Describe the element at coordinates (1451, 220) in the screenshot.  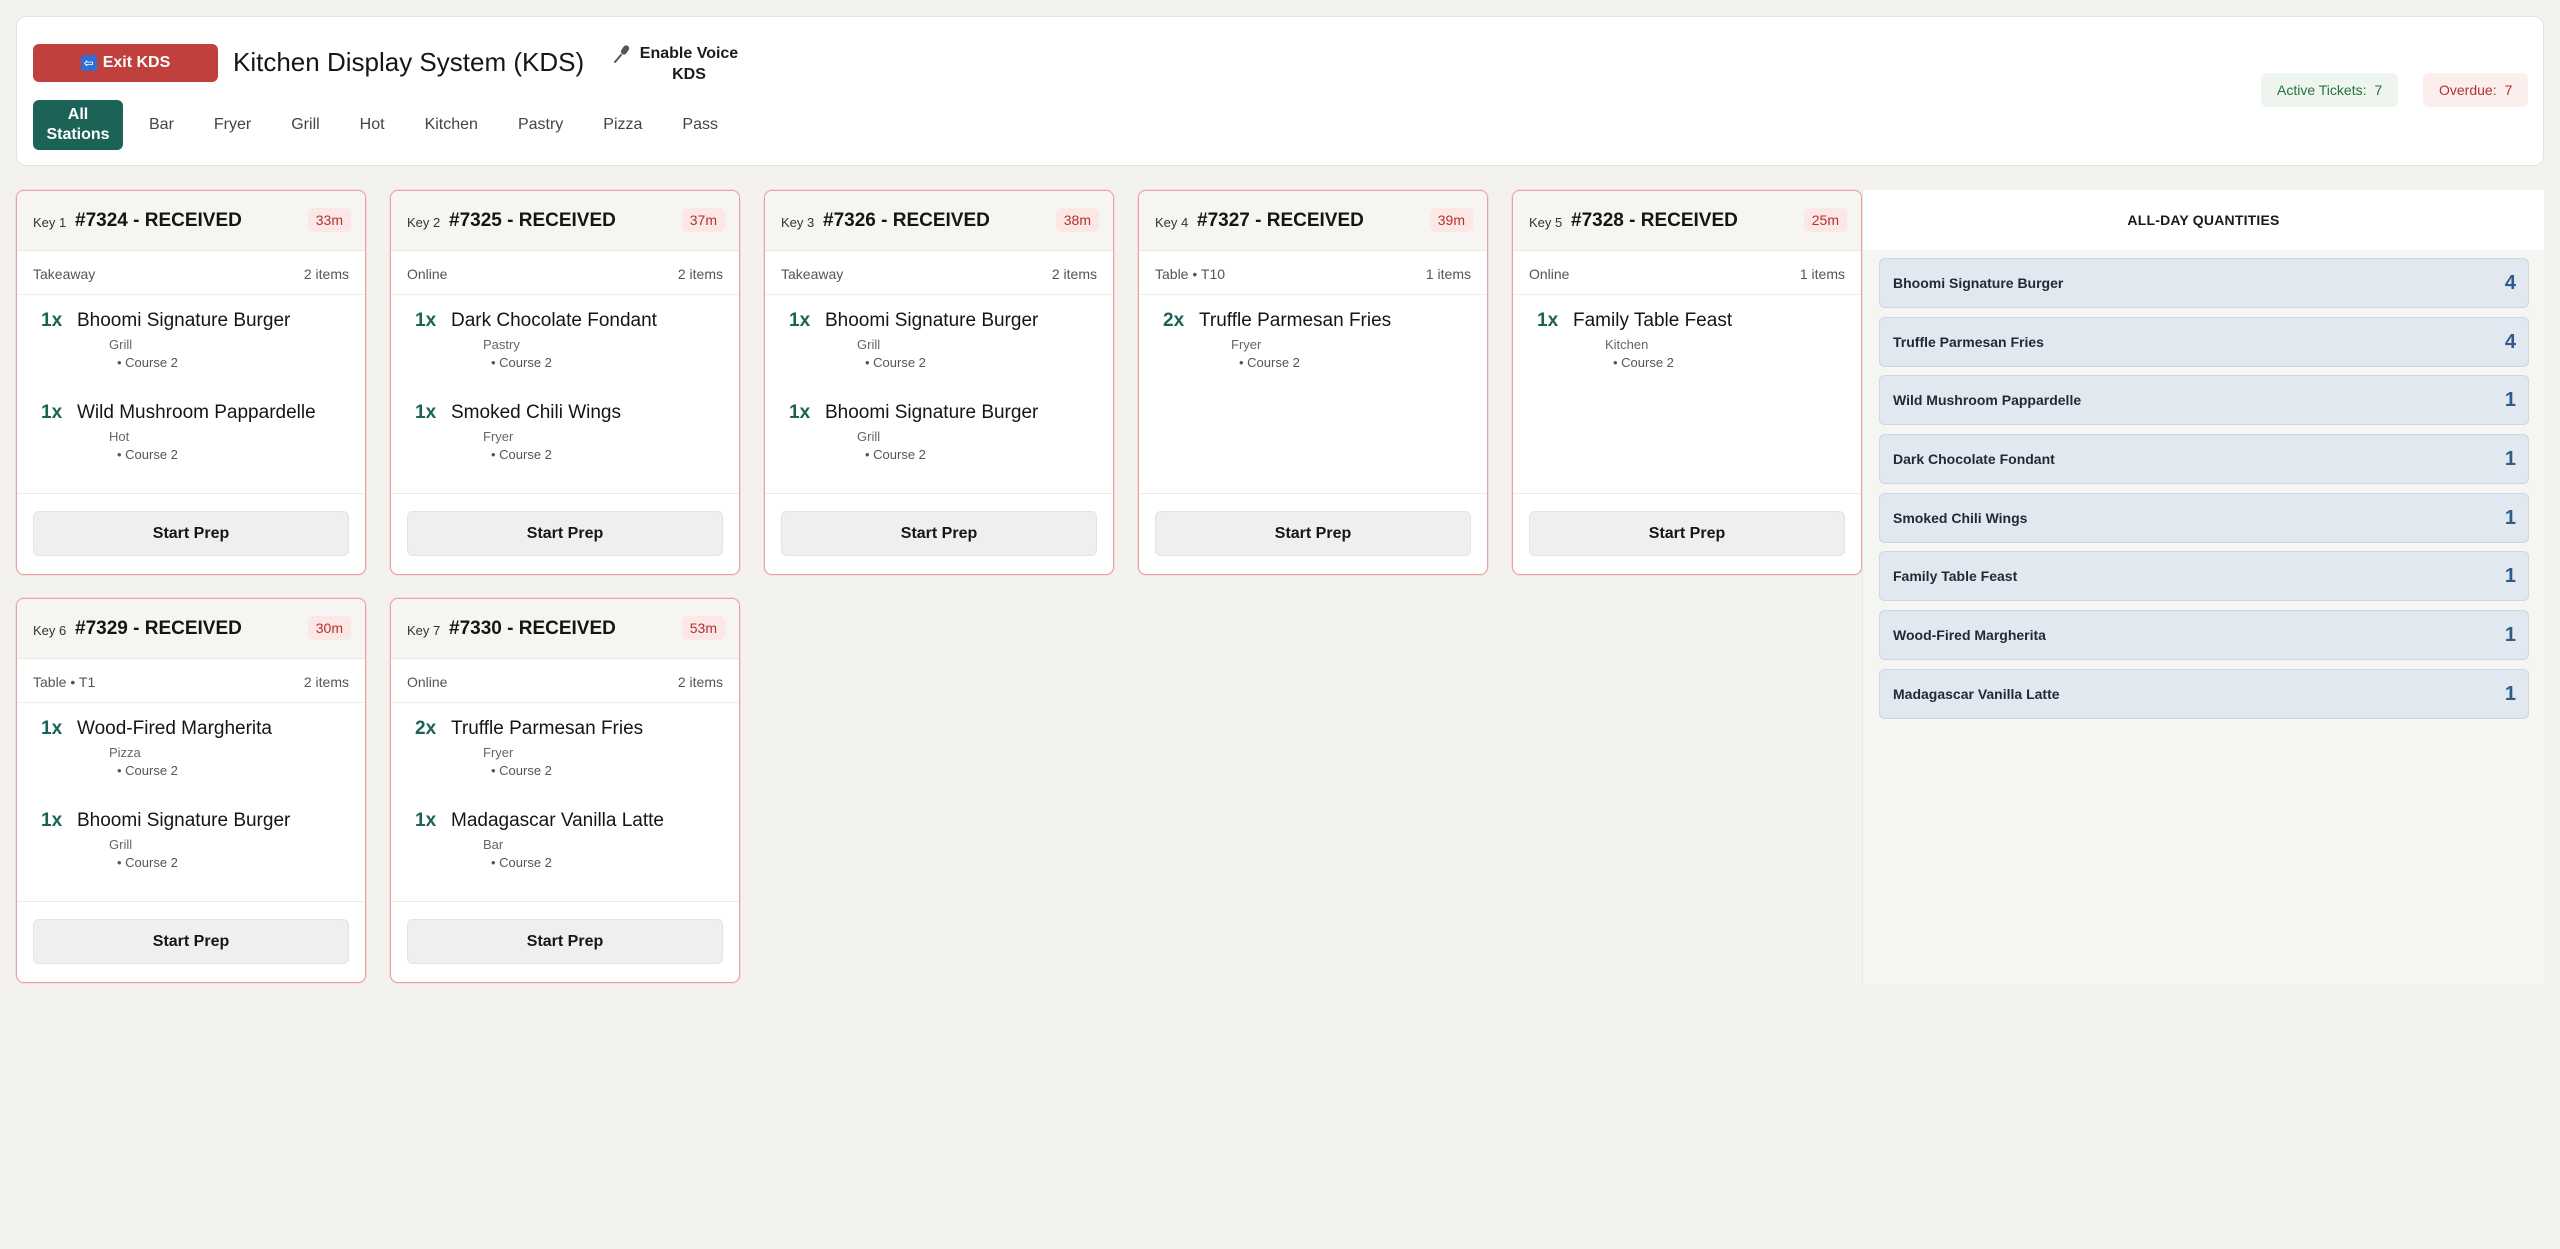
I see `elapsed-time-badge: 39m` at that location.